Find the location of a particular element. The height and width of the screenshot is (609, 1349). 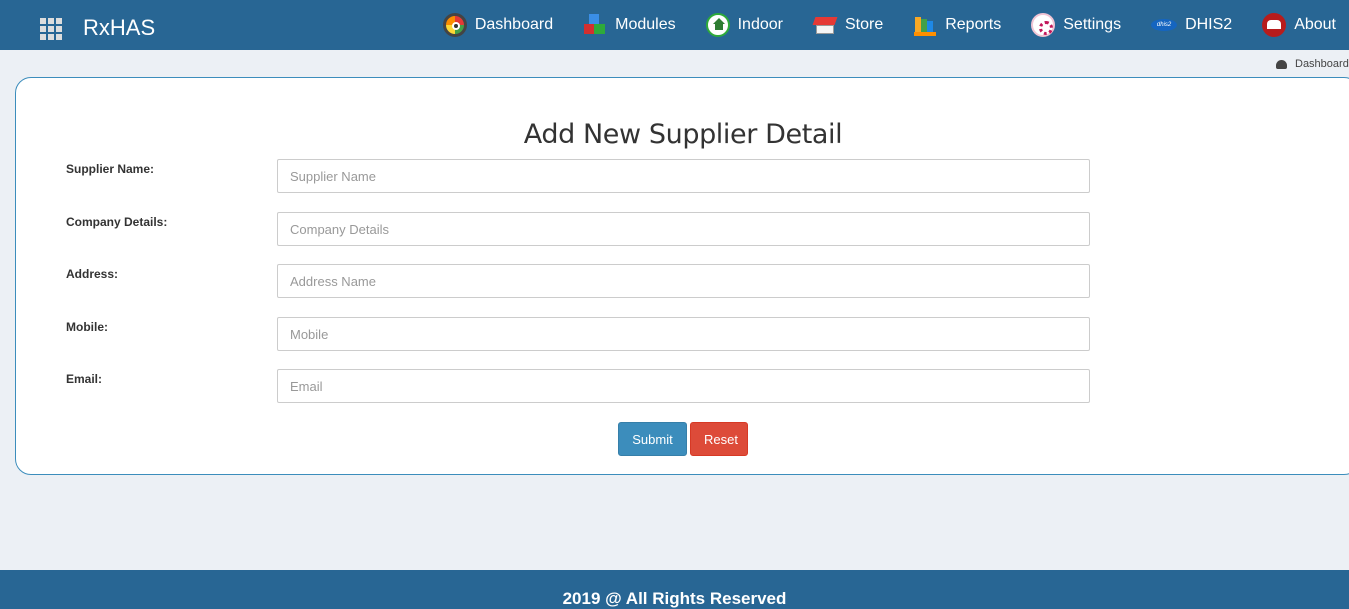

supplier-name-row: Supplier Name: is located at coordinates (682, 176).